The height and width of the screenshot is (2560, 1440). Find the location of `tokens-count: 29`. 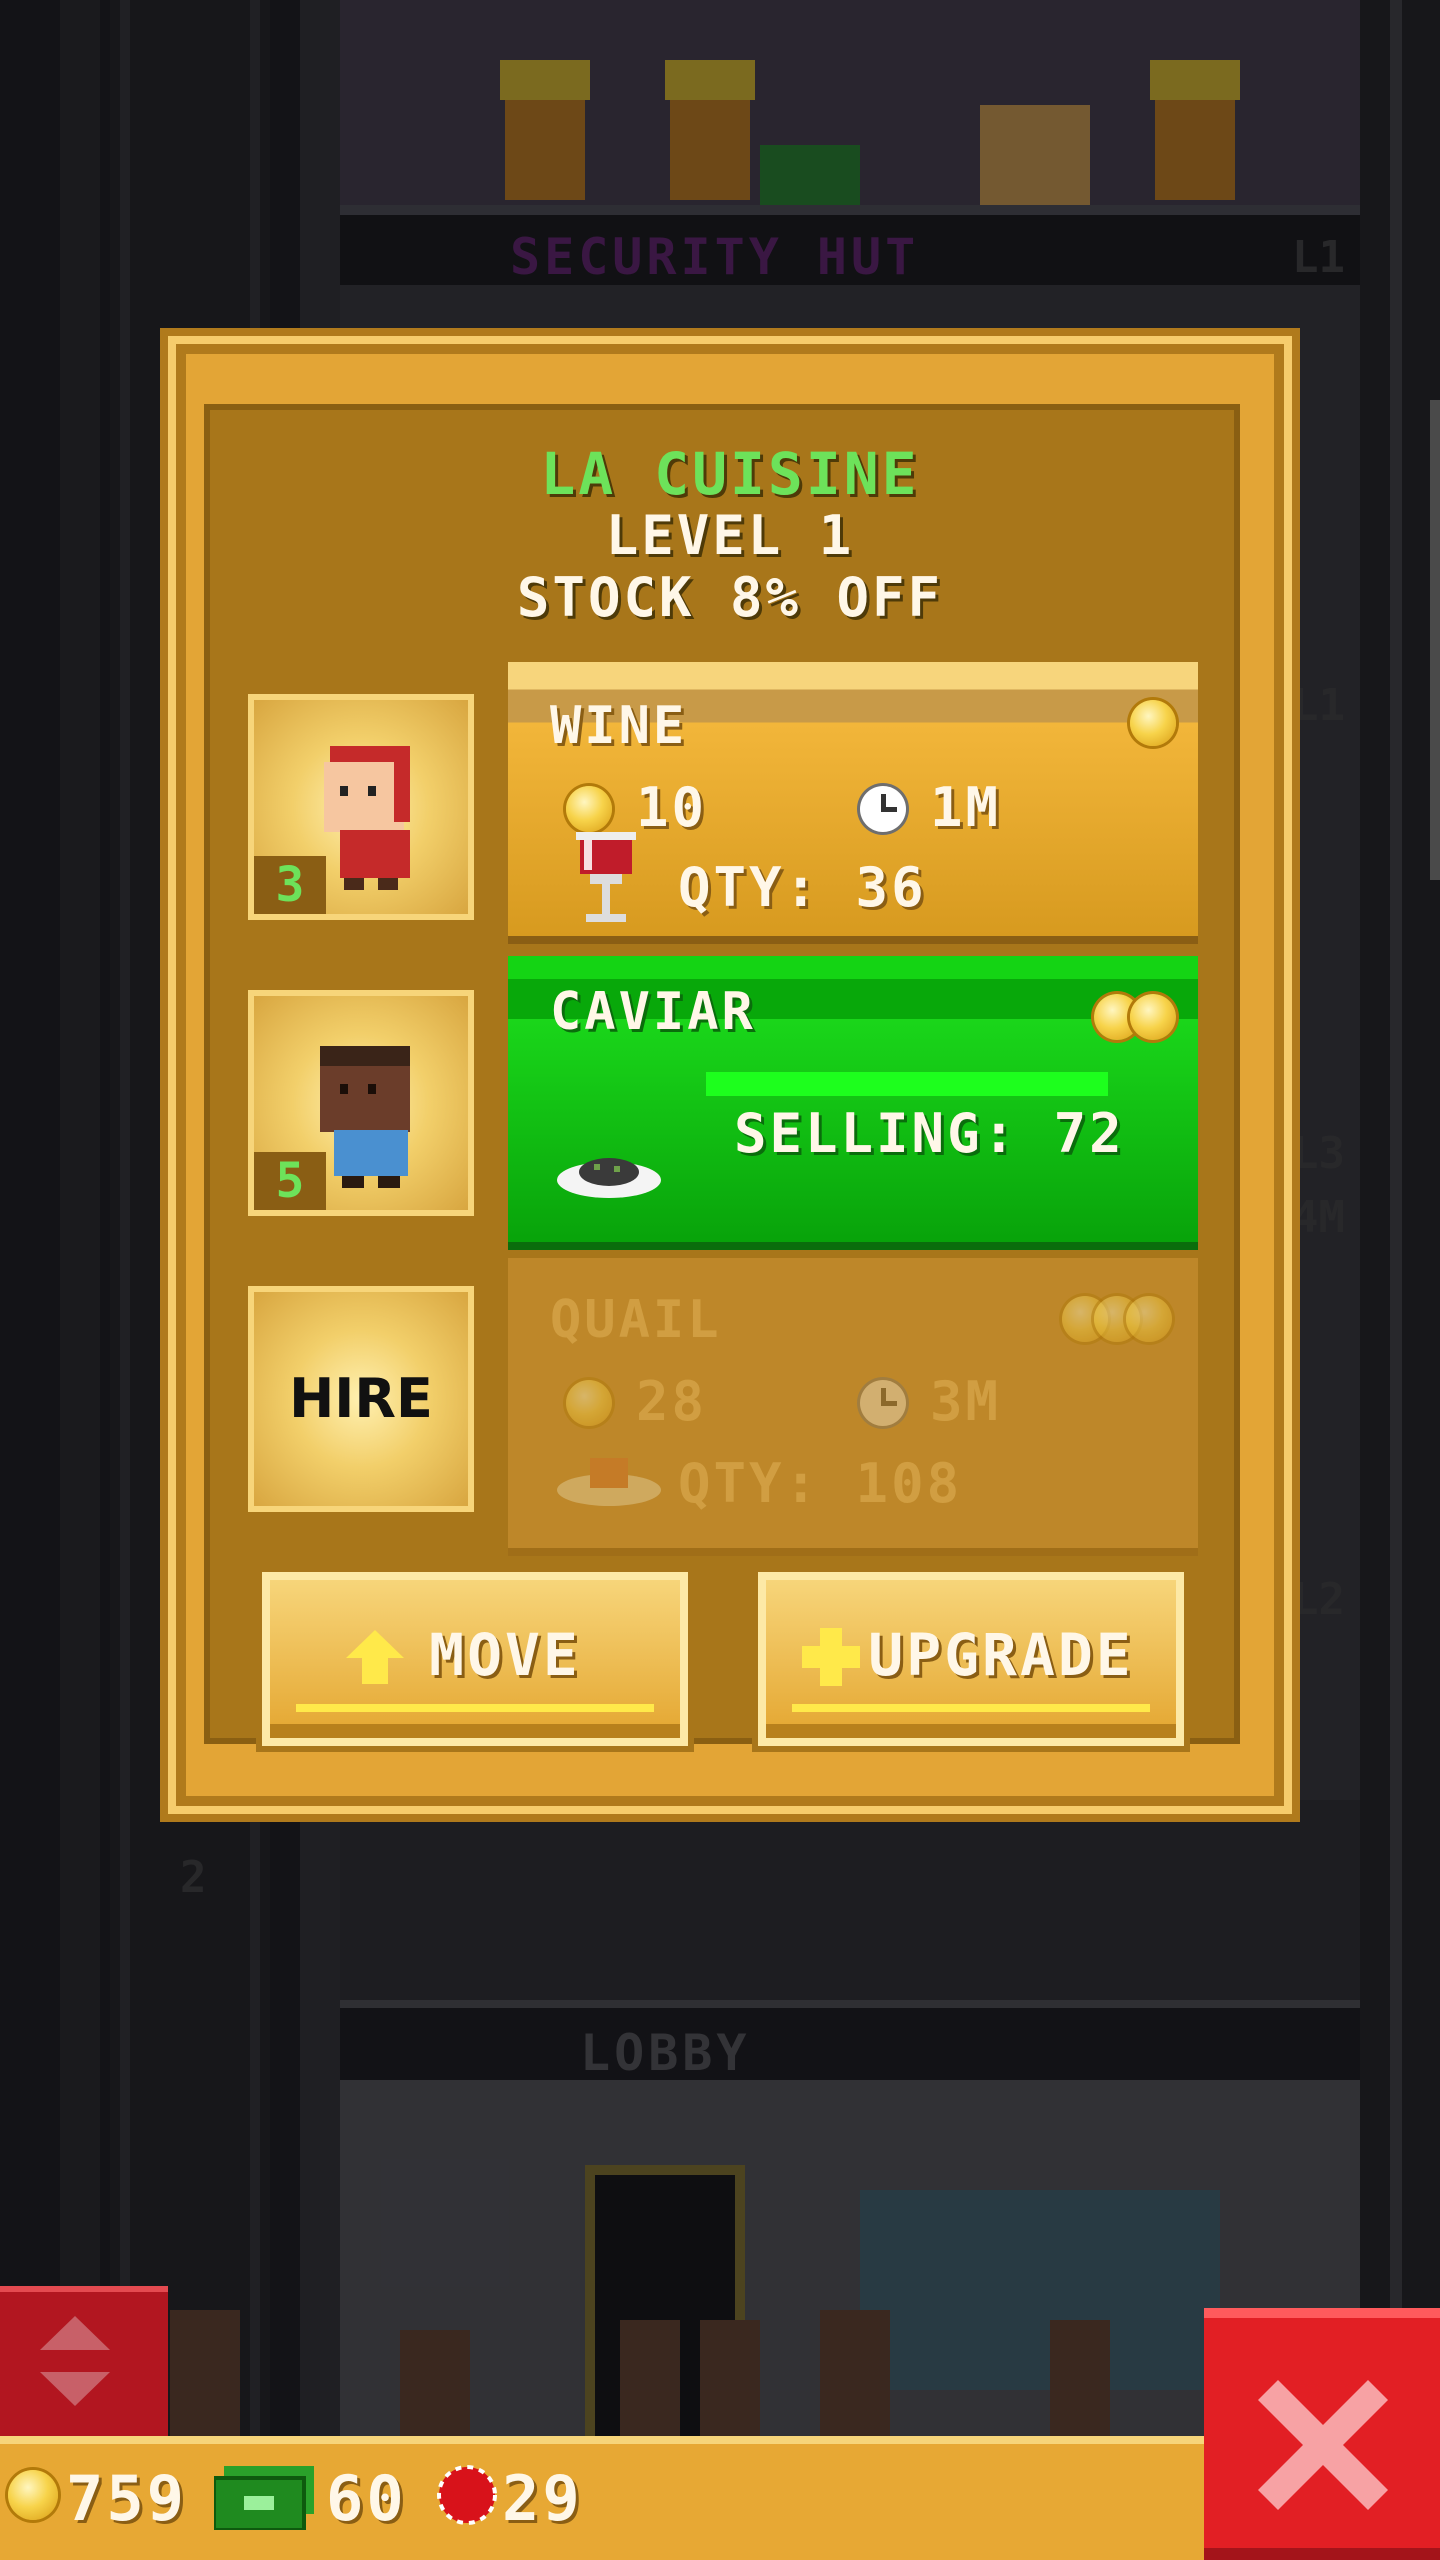

tokens-count: 29 is located at coordinates (542, 2498).